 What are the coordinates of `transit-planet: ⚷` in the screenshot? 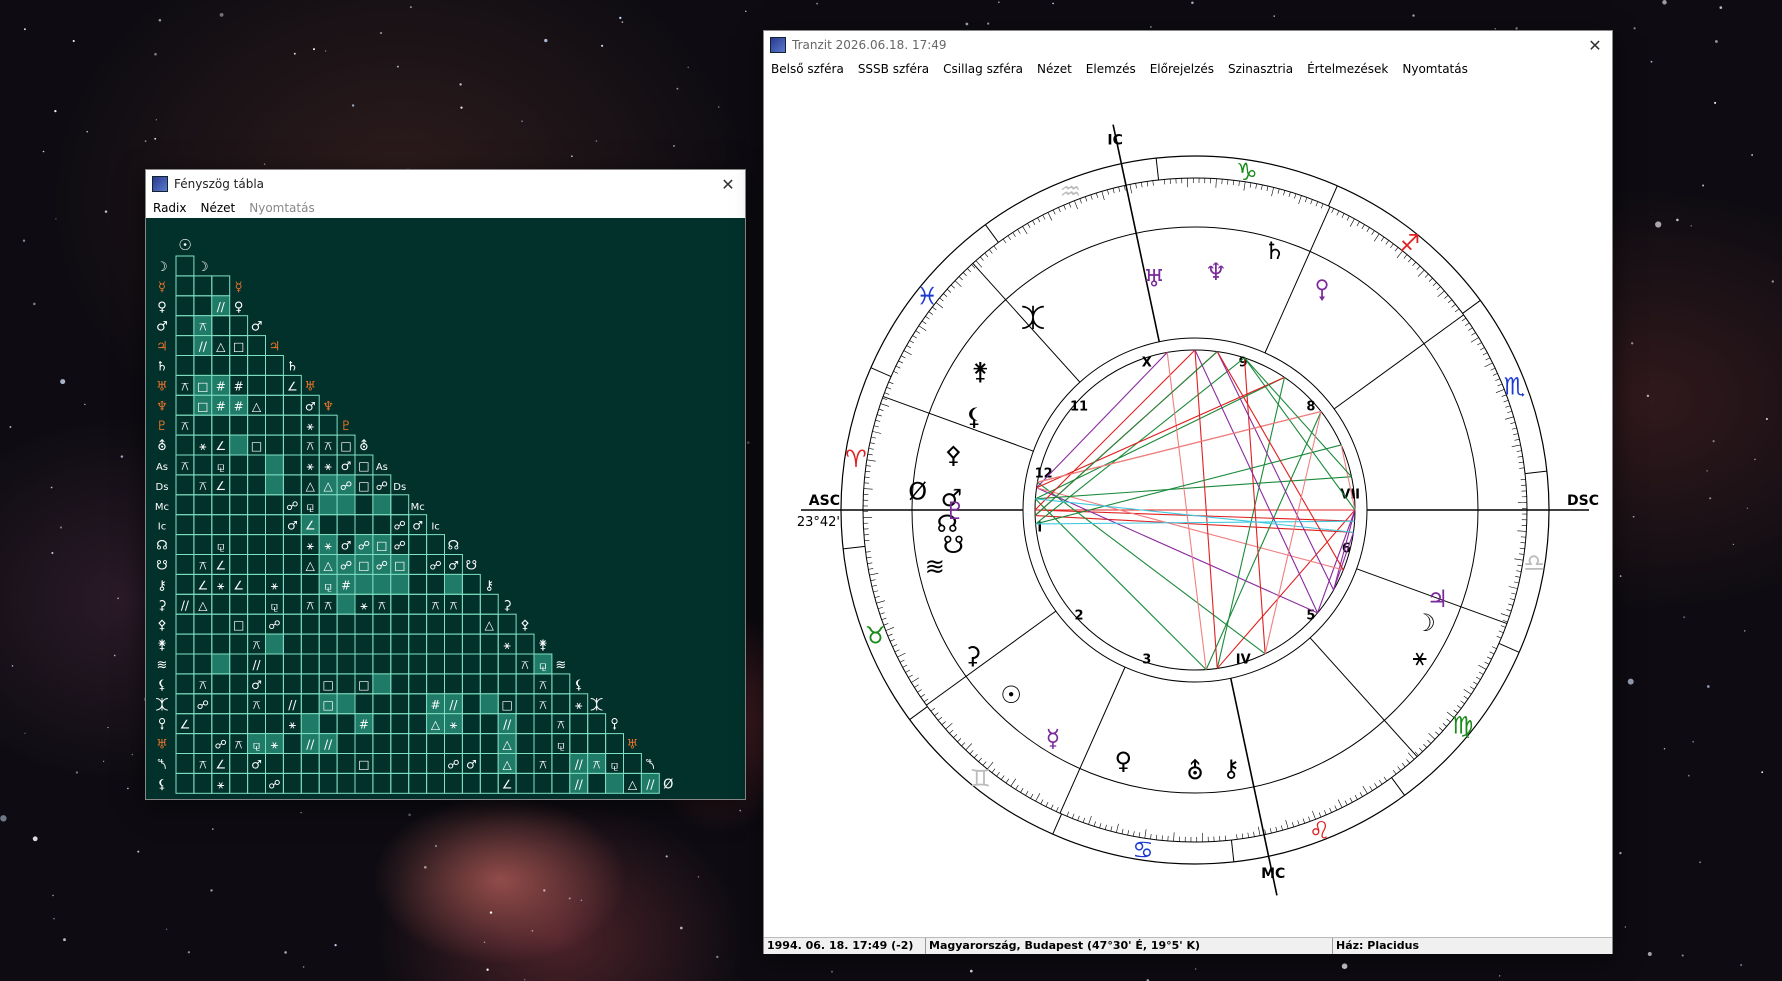 It's located at (1231, 768).